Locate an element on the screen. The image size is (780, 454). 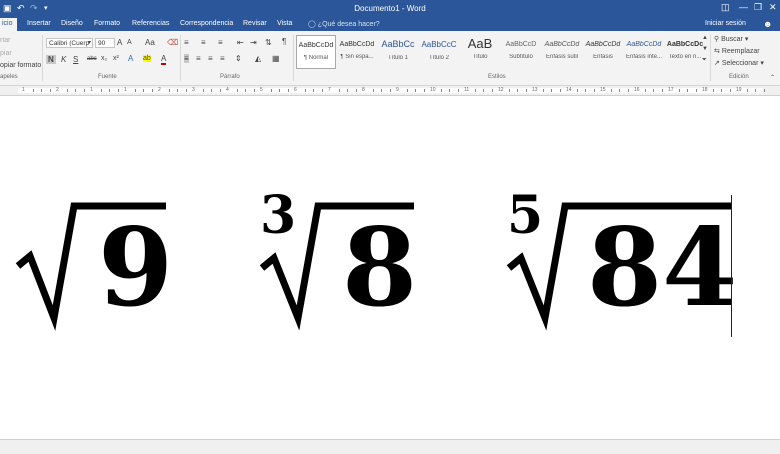
ribbon-display-options-icon: ◫ is located at coordinates (725, 7).